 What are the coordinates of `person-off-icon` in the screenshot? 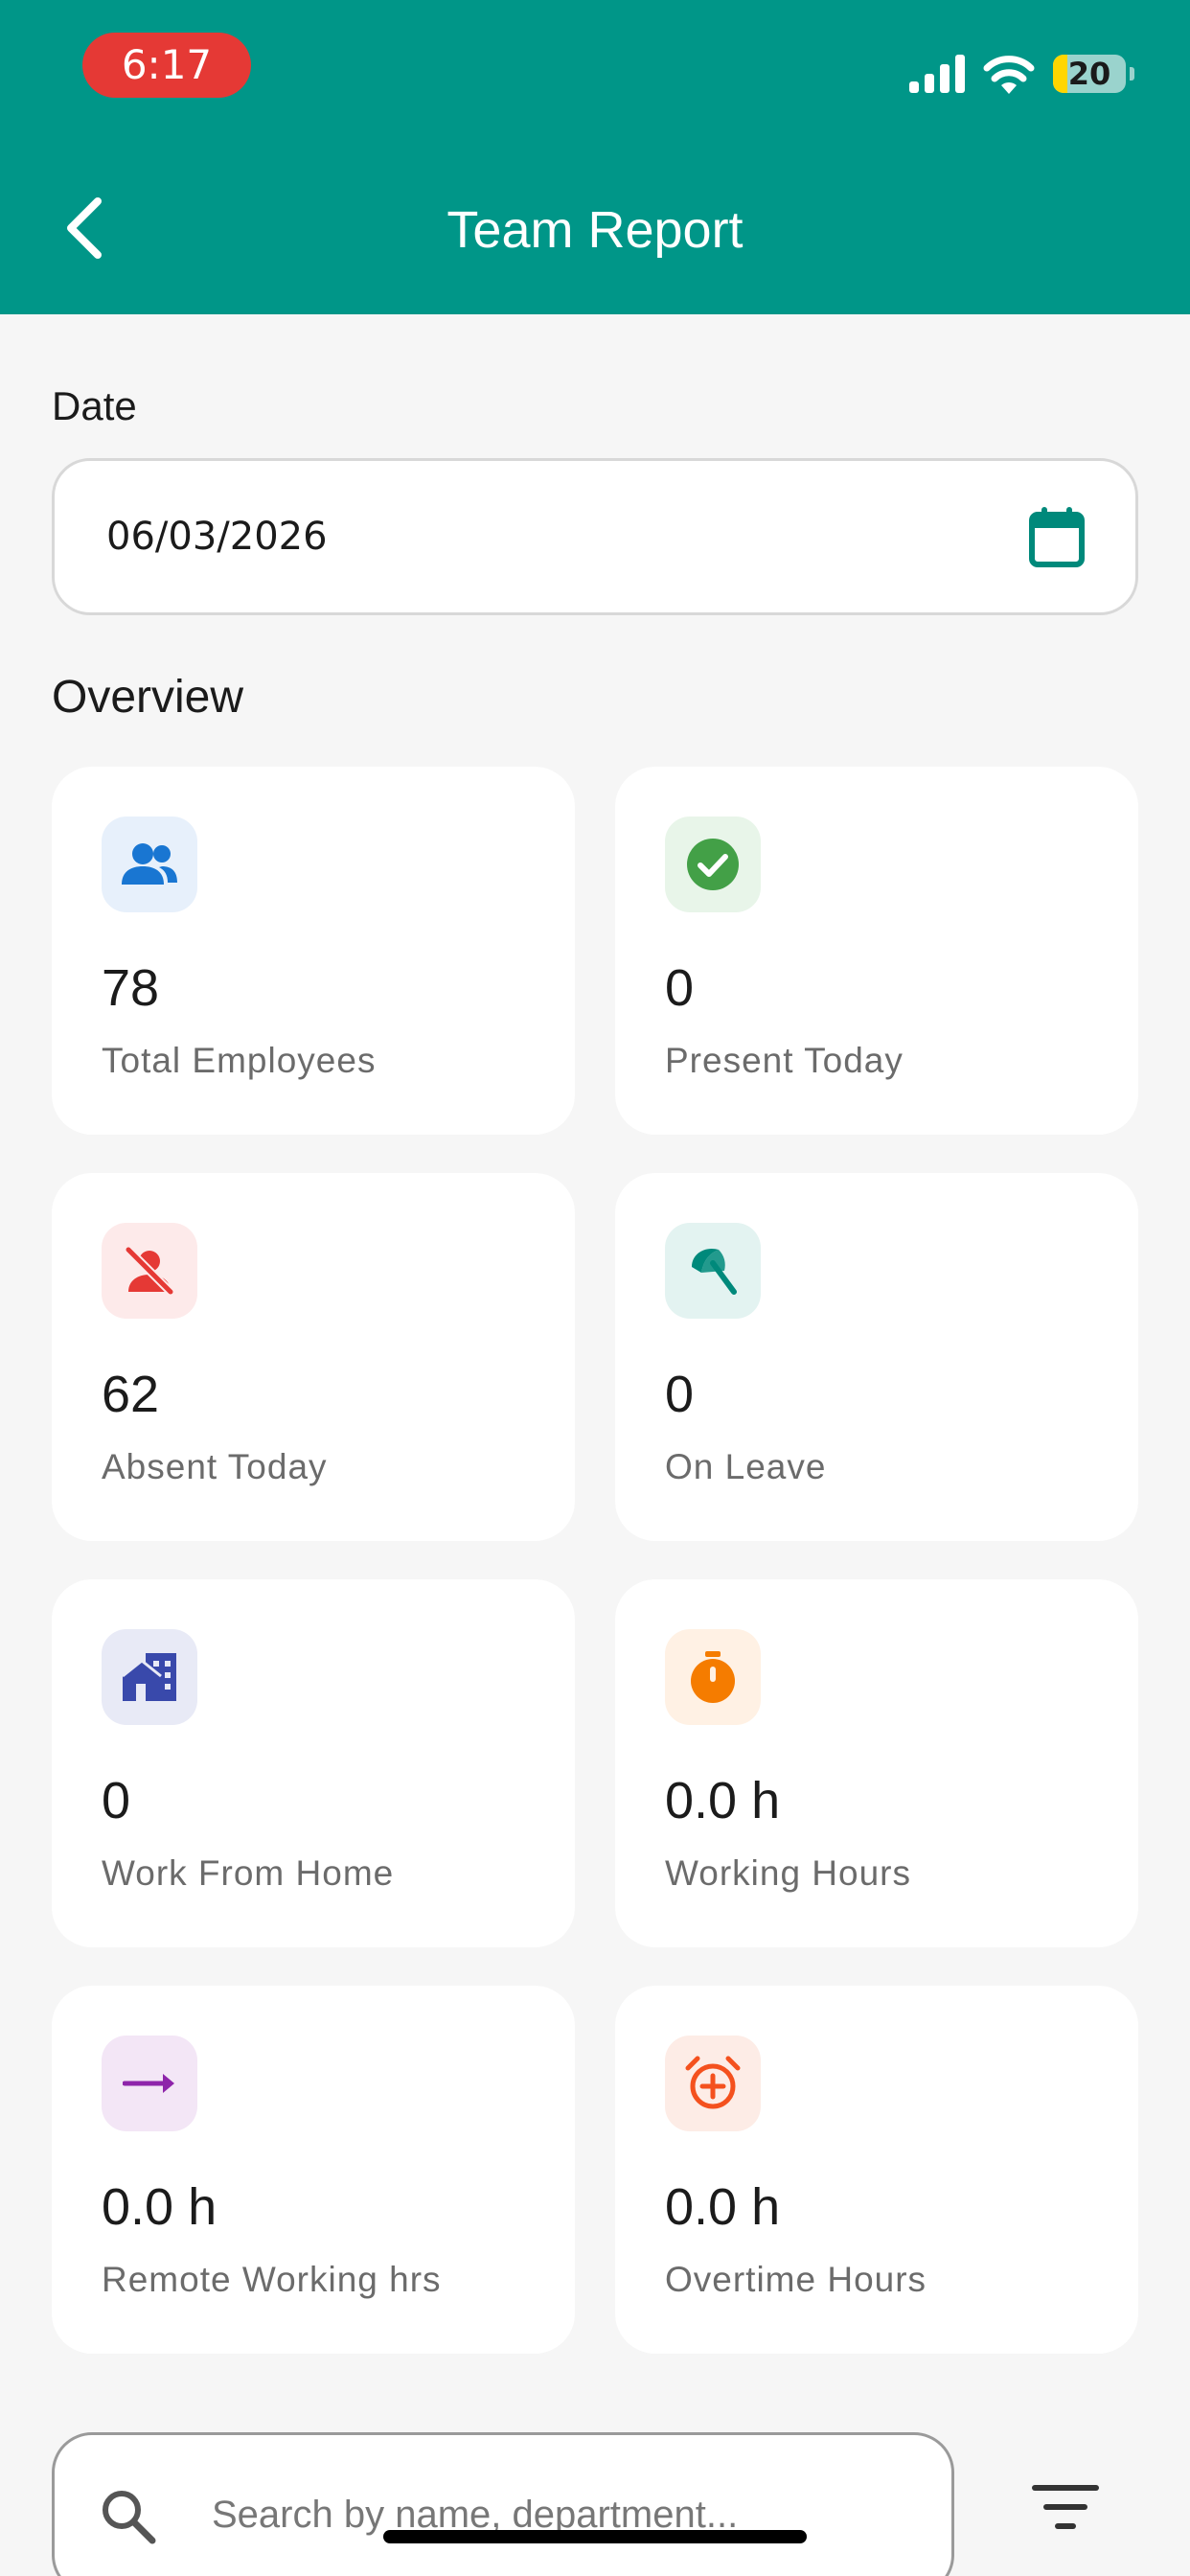 It's located at (150, 1271).